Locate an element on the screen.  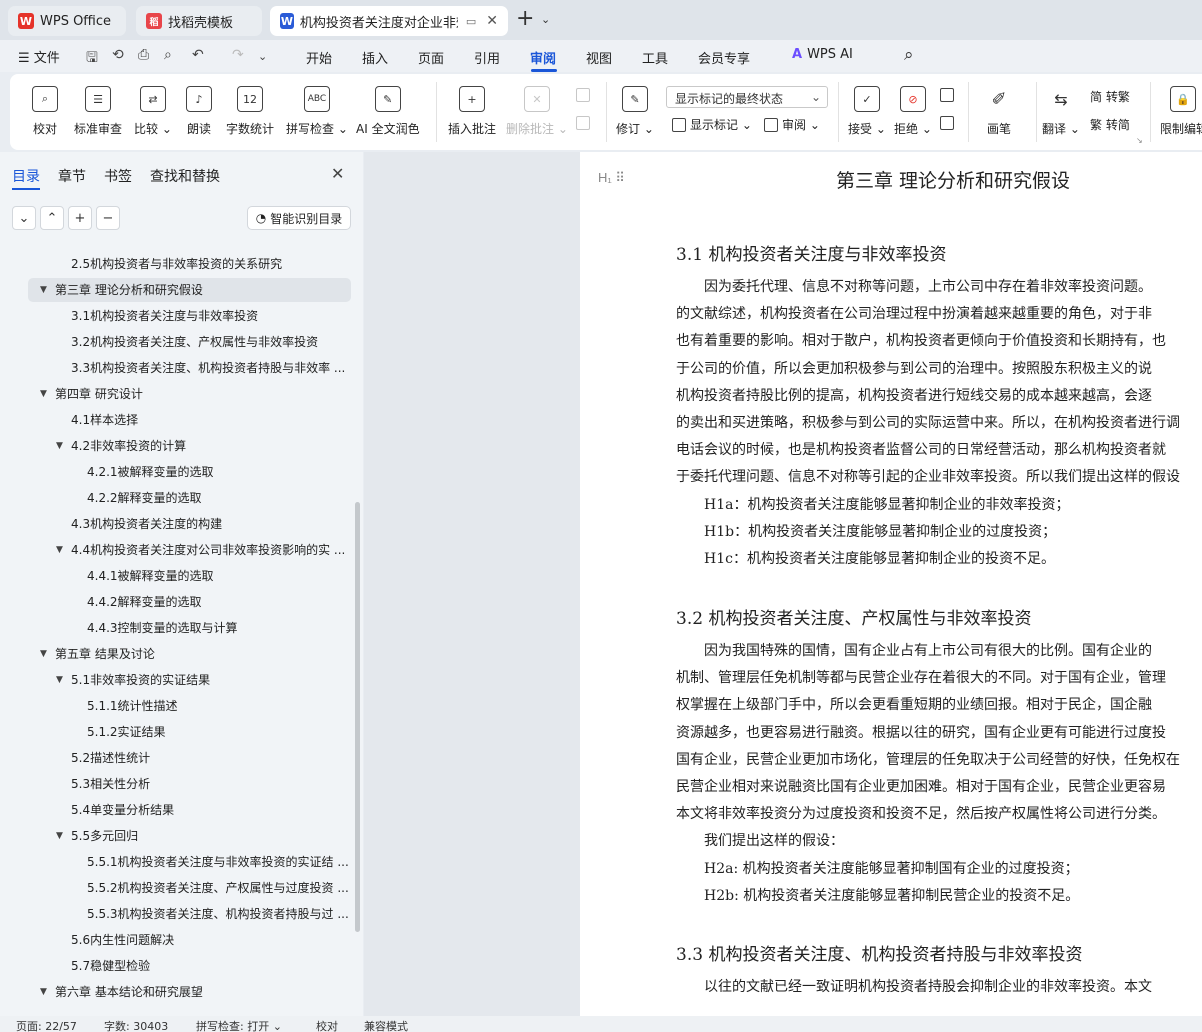
toc-item: 第三章 理论分析和研究假设 is located at coordinates (202, 290).